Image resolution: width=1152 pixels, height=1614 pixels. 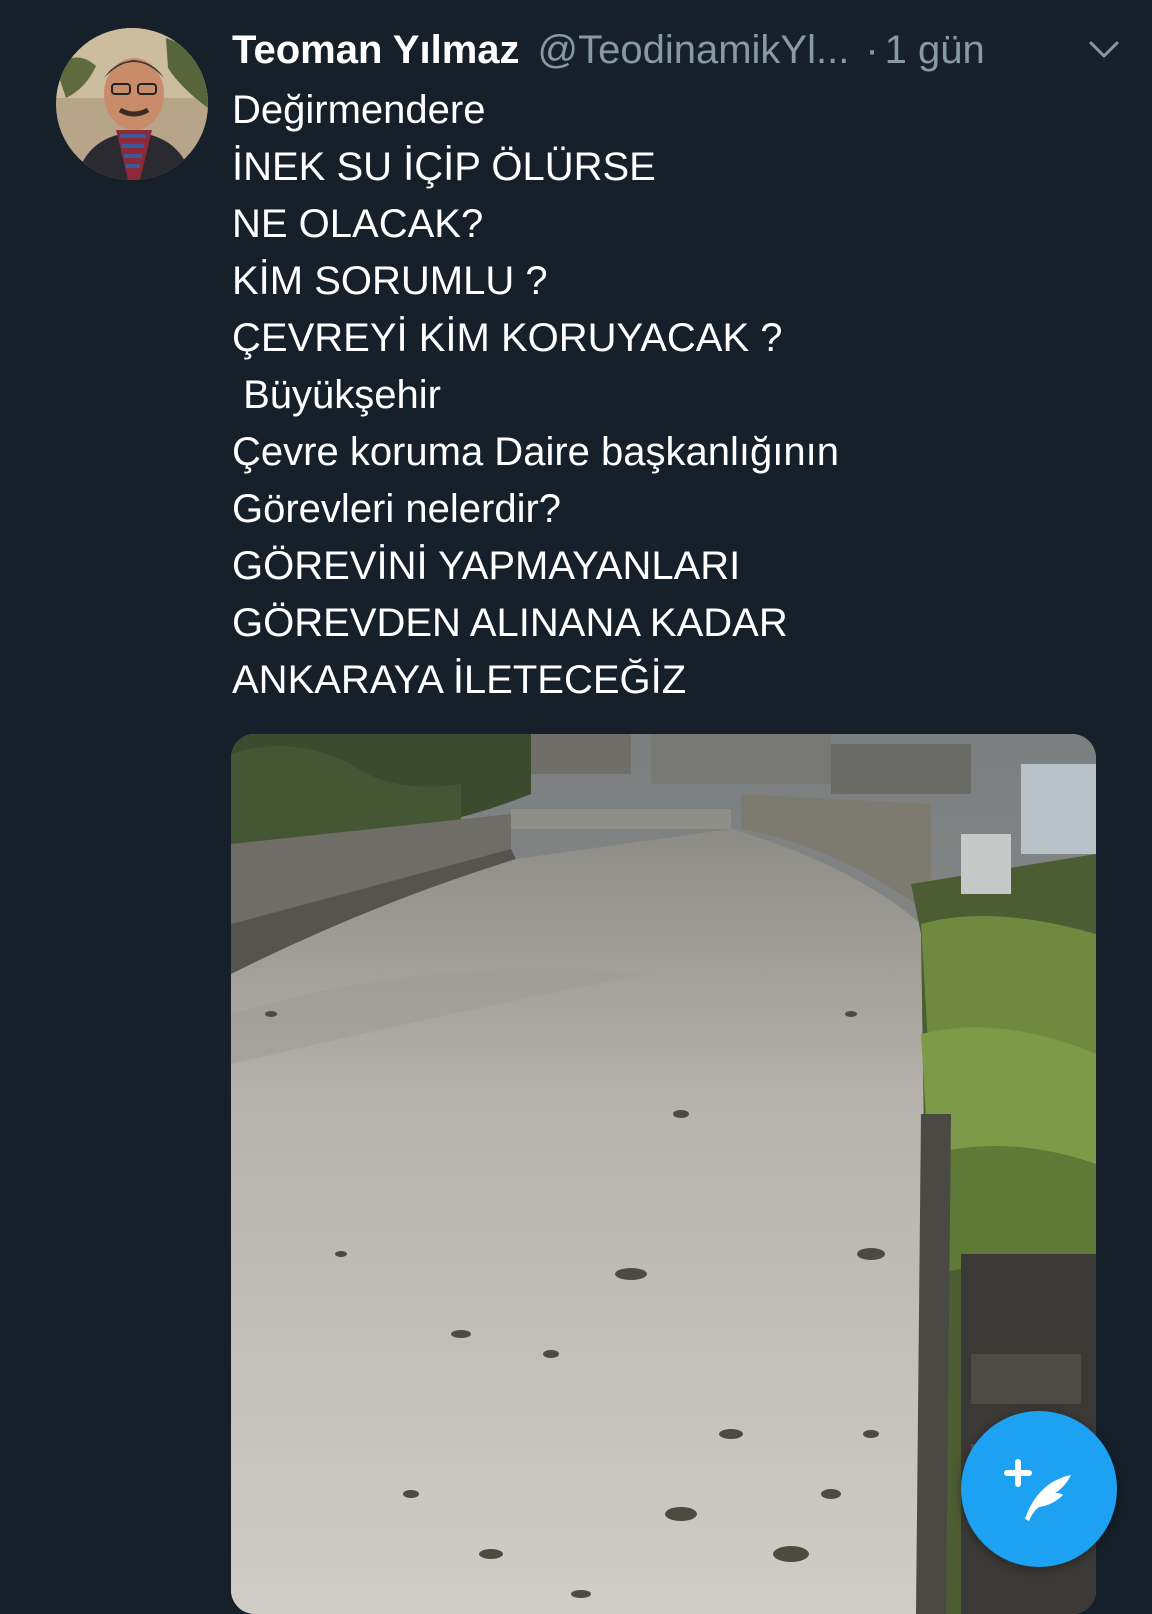 I want to click on timestamp: 1 gün, so click(x=935, y=50).